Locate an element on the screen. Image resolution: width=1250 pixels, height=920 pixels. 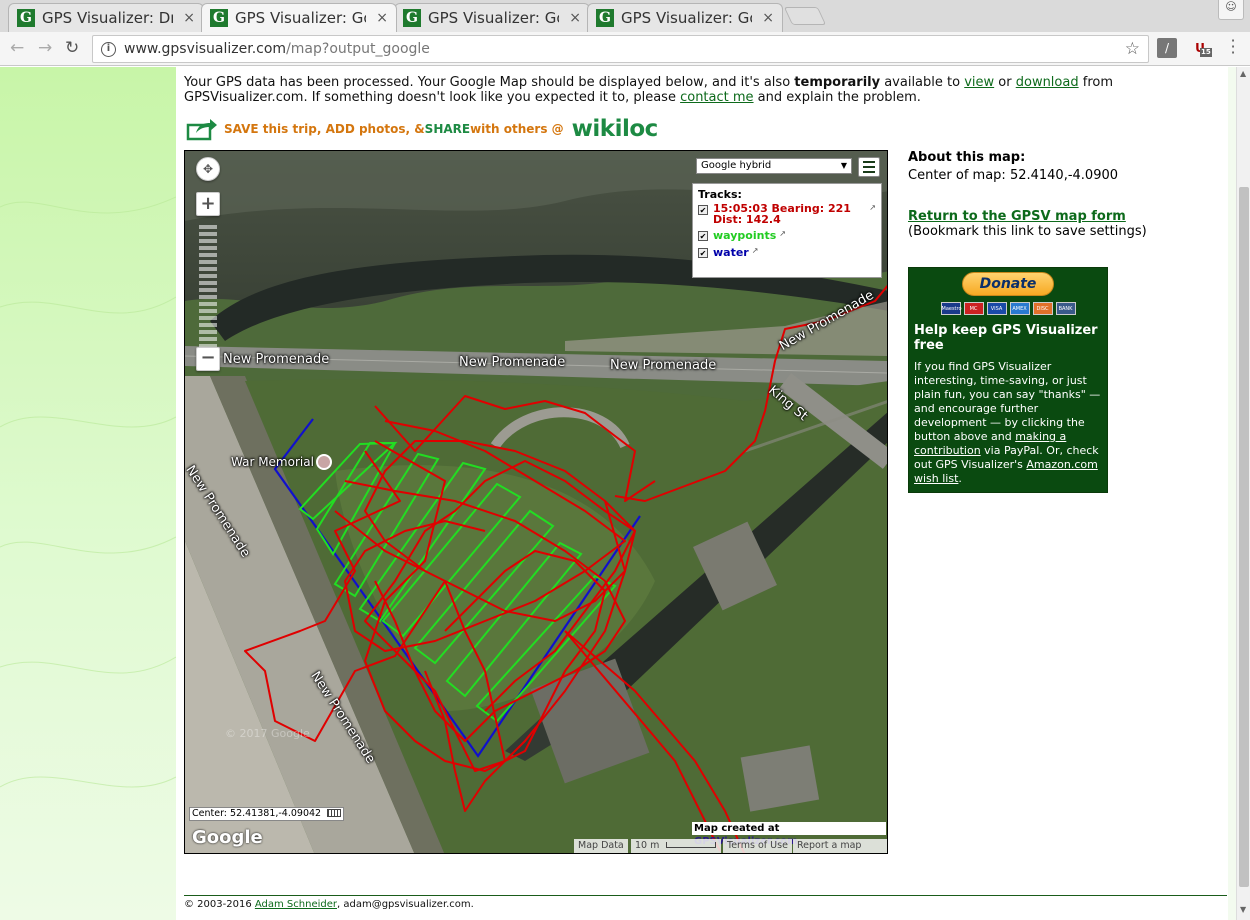
email-text: , adam@gpsvisualizer.com. is located at coordinates (405, 904).